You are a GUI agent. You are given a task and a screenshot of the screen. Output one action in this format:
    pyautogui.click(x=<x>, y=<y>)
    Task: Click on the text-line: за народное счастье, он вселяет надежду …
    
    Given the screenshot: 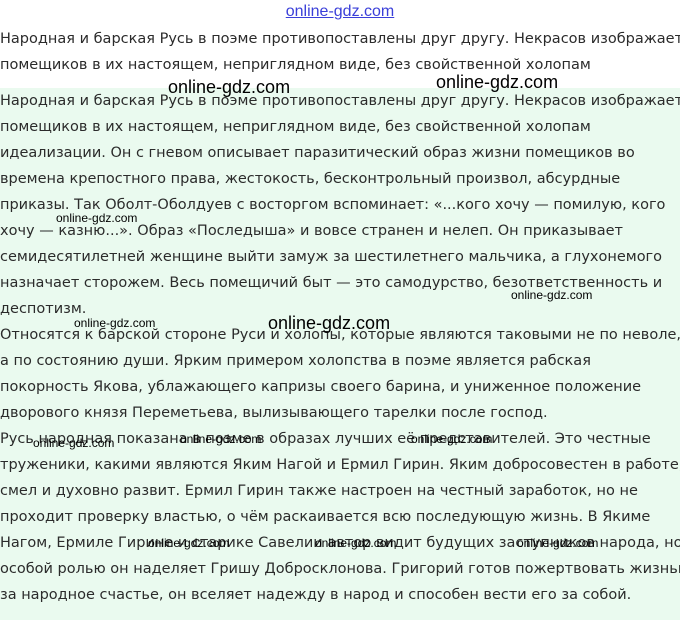 What is the action you would take?
    pyautogui.click(x=316, y=595)
    